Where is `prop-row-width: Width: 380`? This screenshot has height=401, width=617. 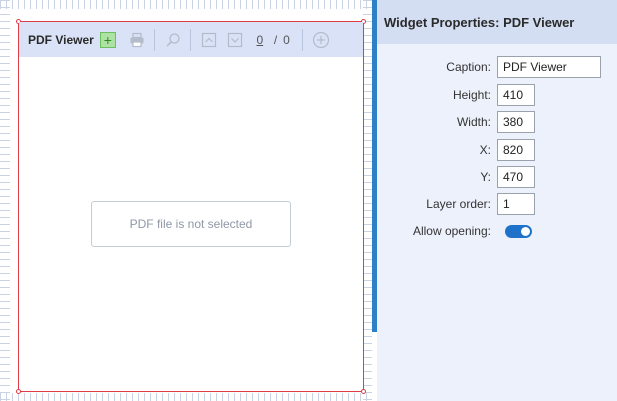
prop-row-width: Width: 380 is located at coordinates (497, 122).